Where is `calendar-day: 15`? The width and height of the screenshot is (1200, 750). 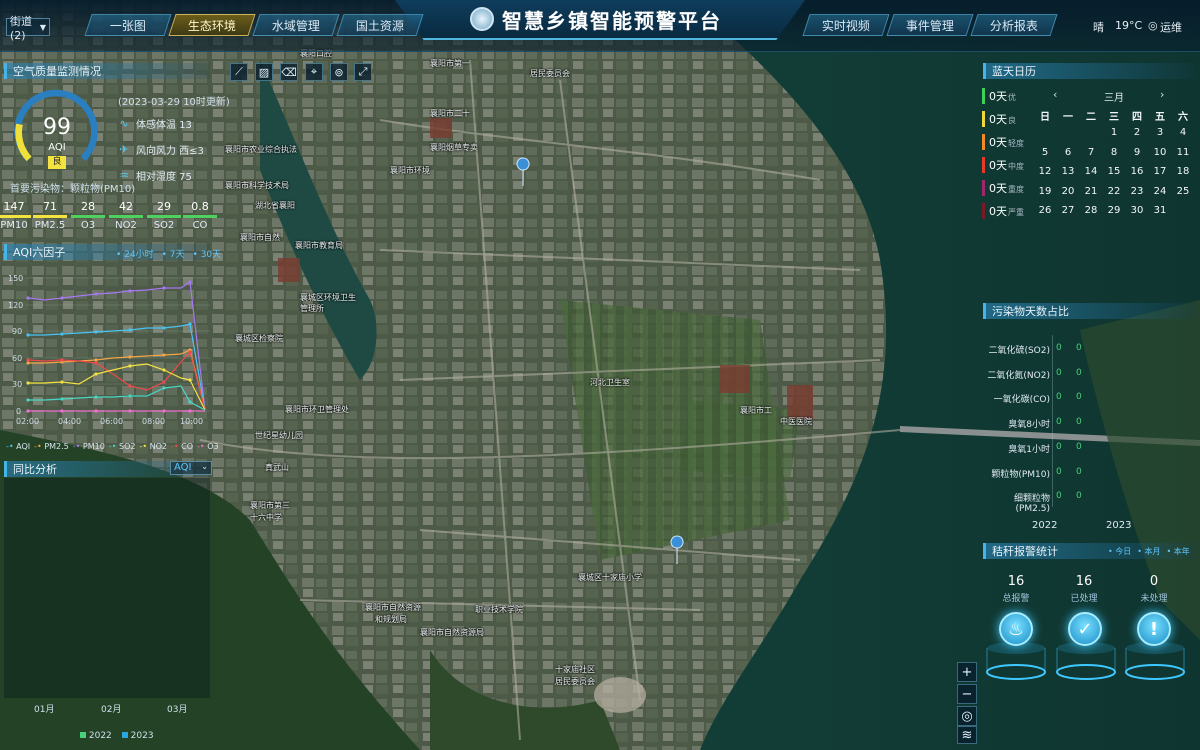
calendar-day: 15 is located at coordinates (1114, 171).